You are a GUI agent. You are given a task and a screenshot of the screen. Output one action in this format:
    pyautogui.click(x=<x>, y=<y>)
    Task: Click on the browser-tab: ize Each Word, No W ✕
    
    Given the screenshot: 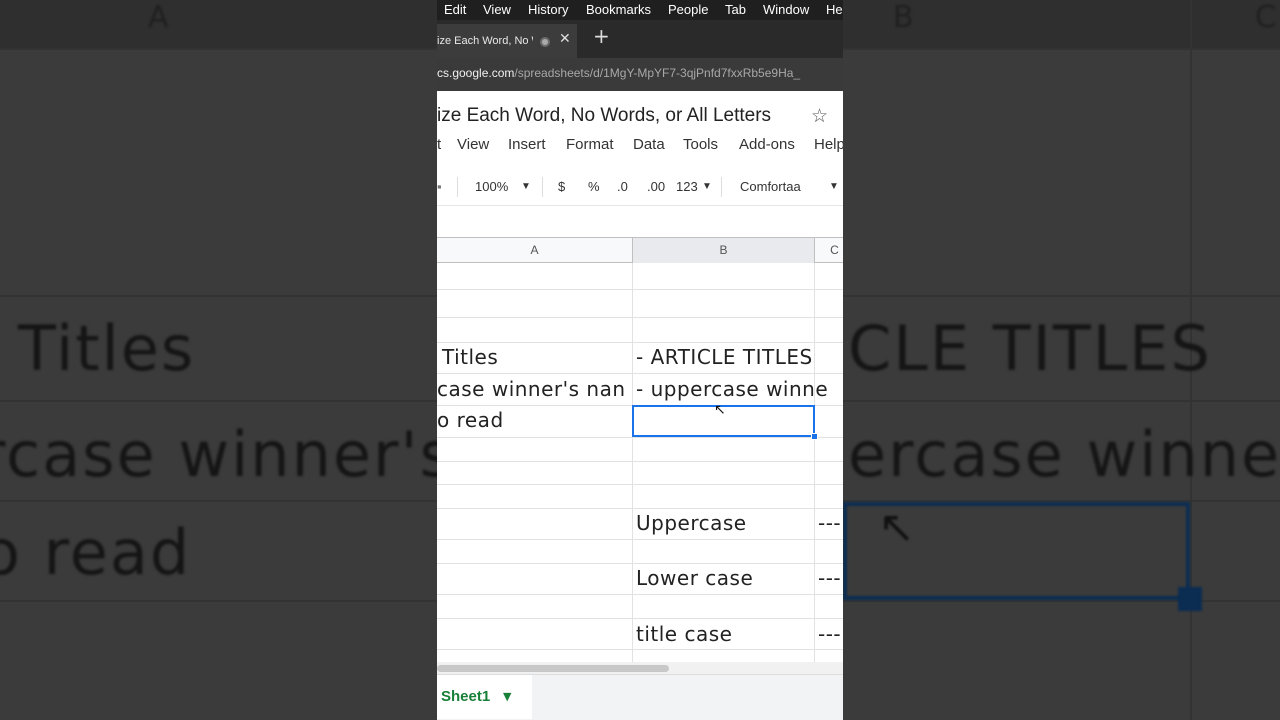 What is the action you would take?
    pyautogui.click(x=507, y=41)
    